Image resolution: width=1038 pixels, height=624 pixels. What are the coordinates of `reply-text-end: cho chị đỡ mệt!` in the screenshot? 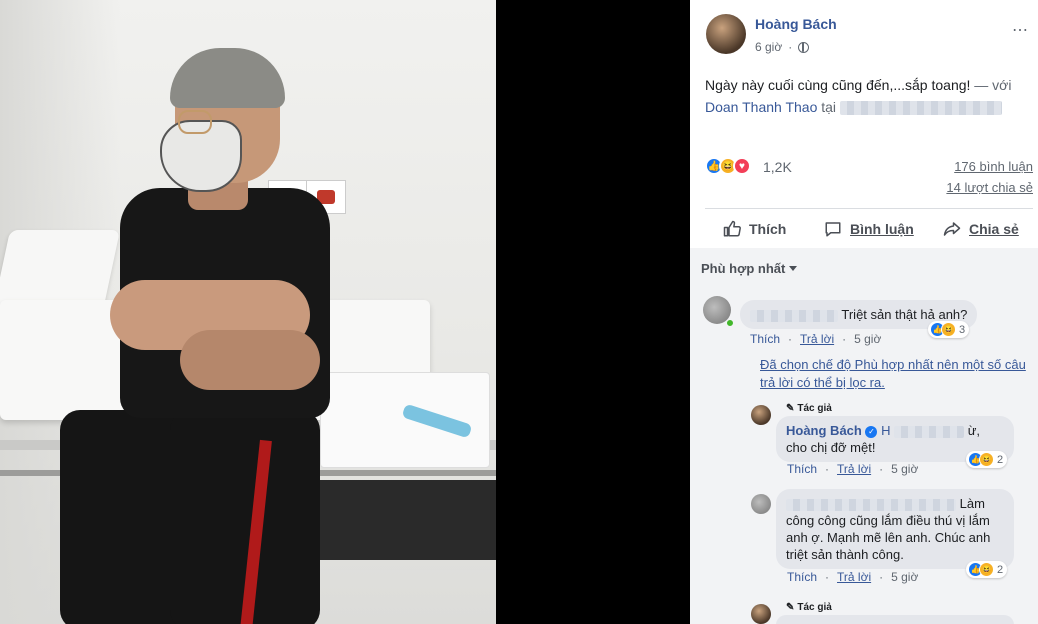 It's located at (831, 447).